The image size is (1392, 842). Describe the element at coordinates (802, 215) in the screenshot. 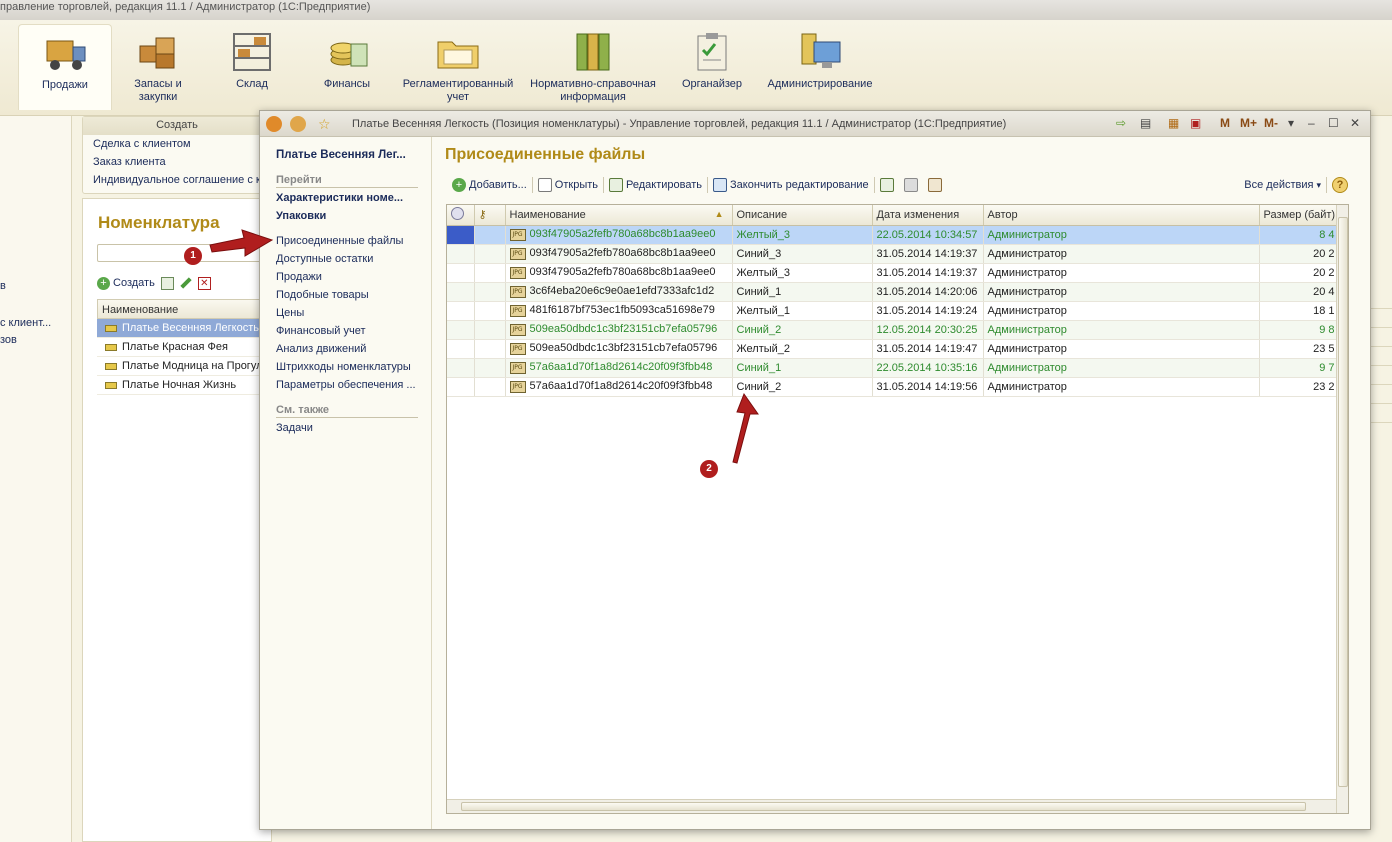

I see `column-header-description: Описание` at that location.